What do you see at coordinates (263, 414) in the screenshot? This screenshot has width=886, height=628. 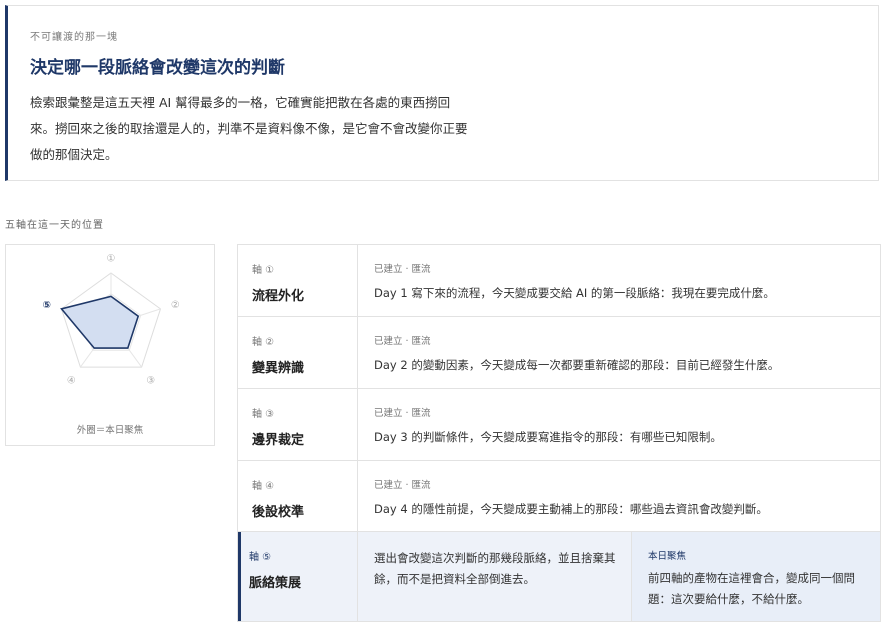 I see `axis-number: 軸 ③` at bounding box center [263, 414].